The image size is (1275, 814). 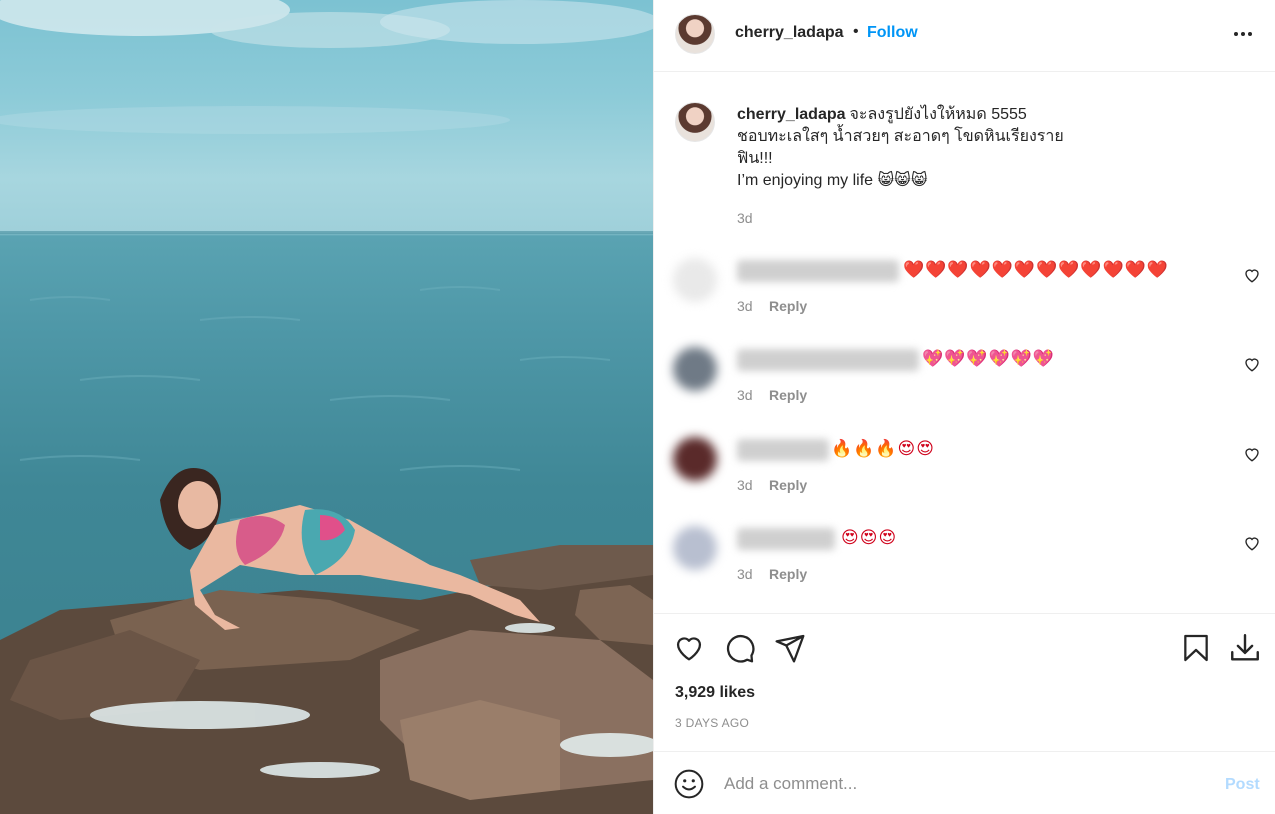 I want to click on share-button, so click(x=790, y=648).